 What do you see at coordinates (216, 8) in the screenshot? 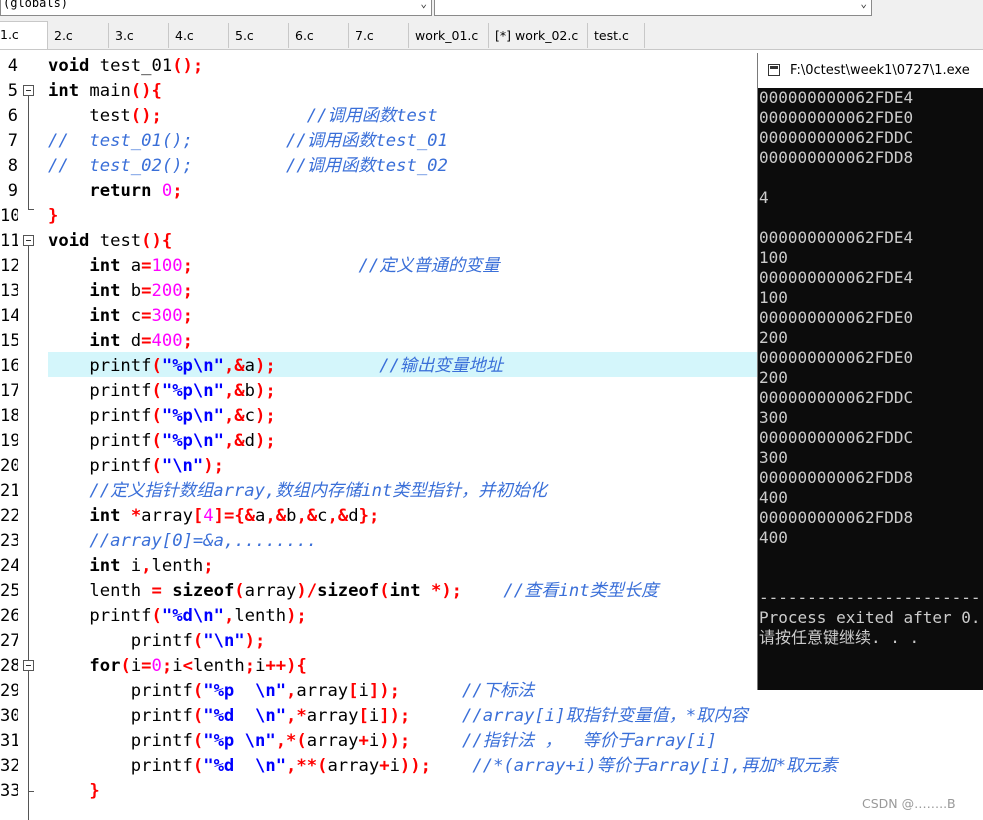
I see `scope-combo: (globals) ⌄` at bounding box center [216, 8].